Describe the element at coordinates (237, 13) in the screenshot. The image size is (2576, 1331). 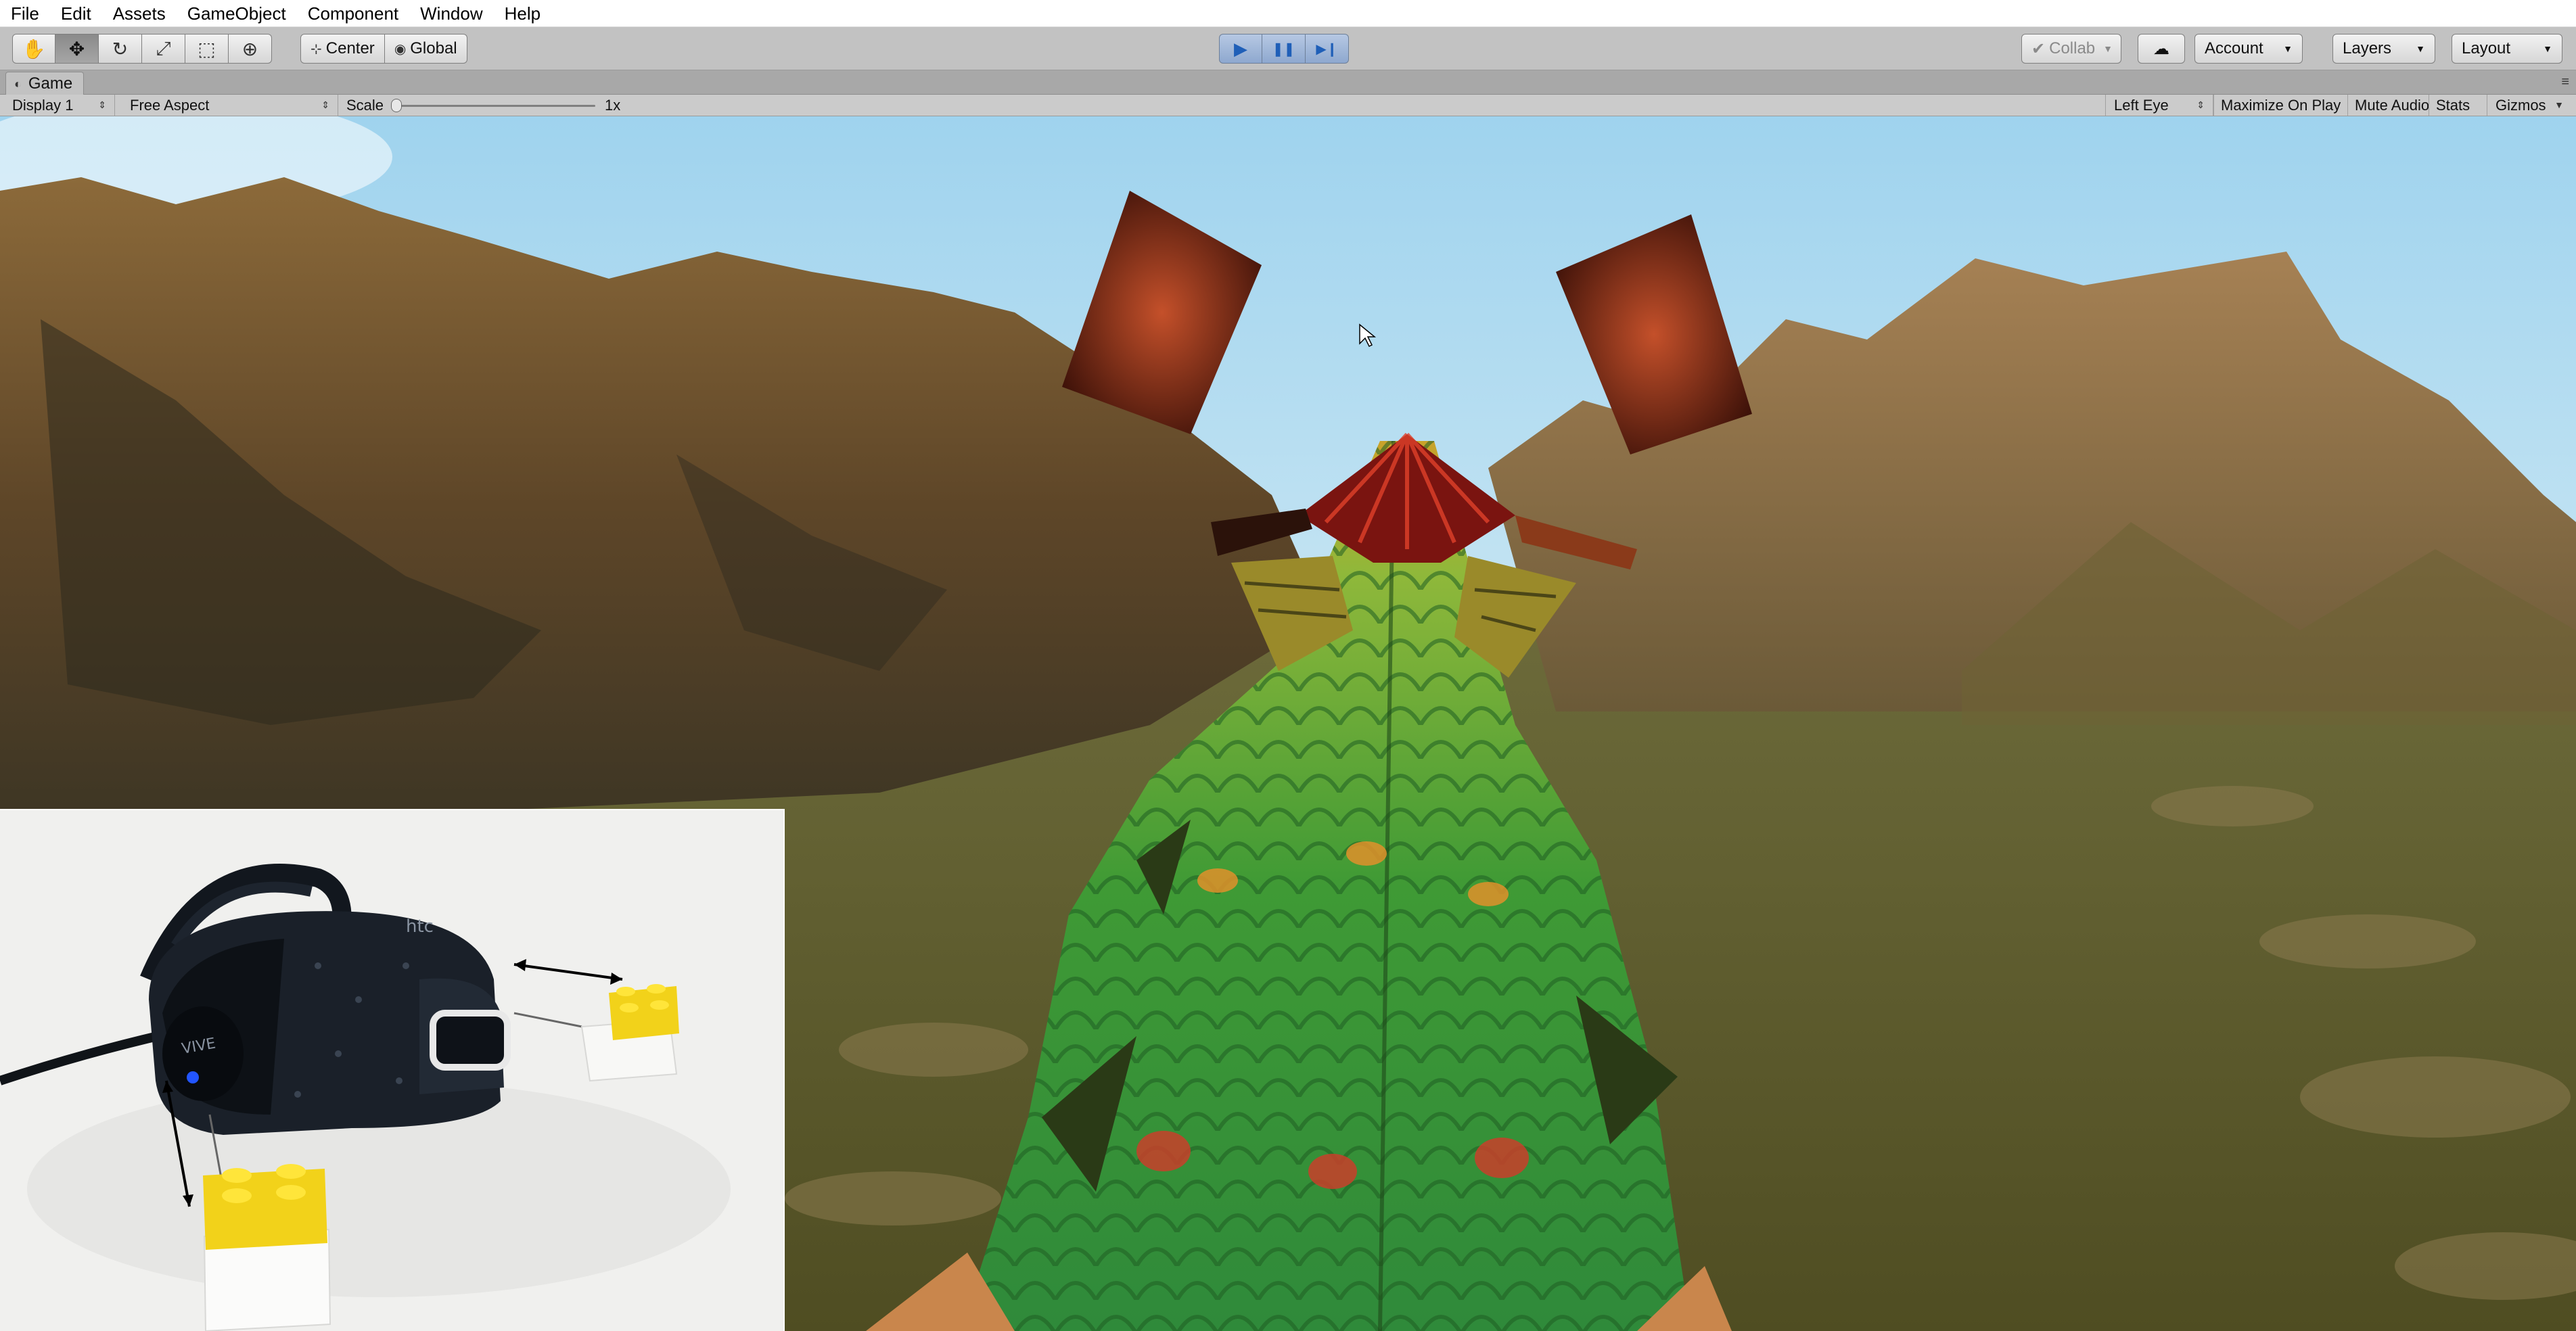
I see `menu-gameobject: GameObject` at that location.